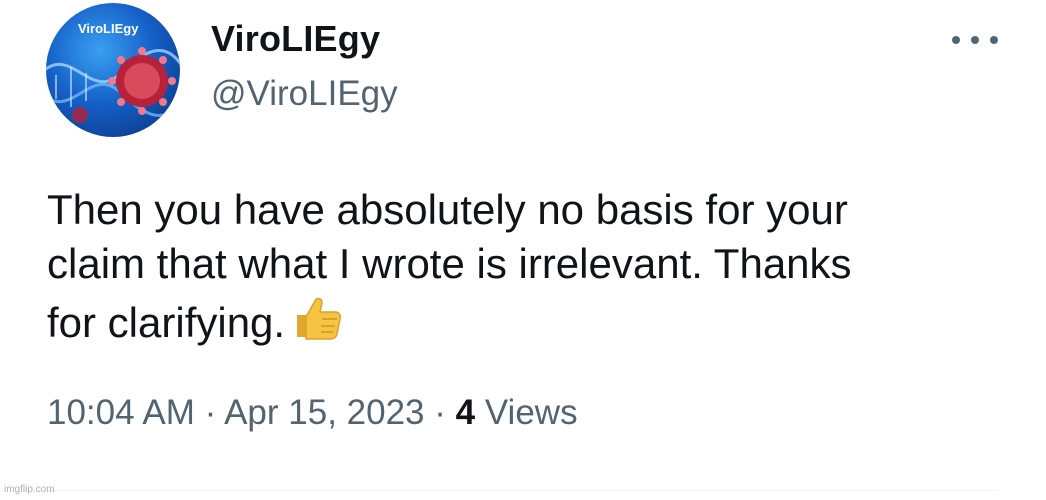 This screenshot has width=1046, height=500. Describe the element at coordinates (531, 412) in the screenshot. I see `views-label: Views` at that location.